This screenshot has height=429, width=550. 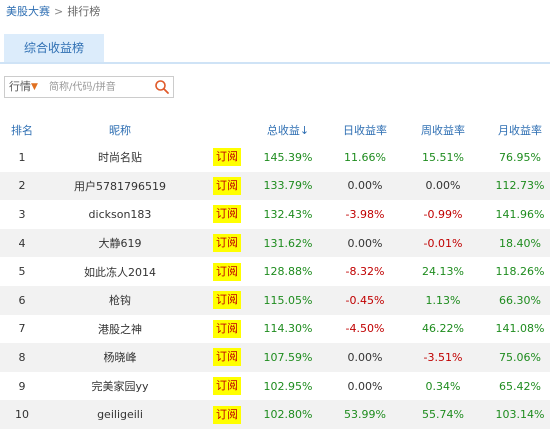 What do you see at coordinates (22, 357) in the screenshot?
I see `rank-cell: 8` at bounding box center [22, 357].